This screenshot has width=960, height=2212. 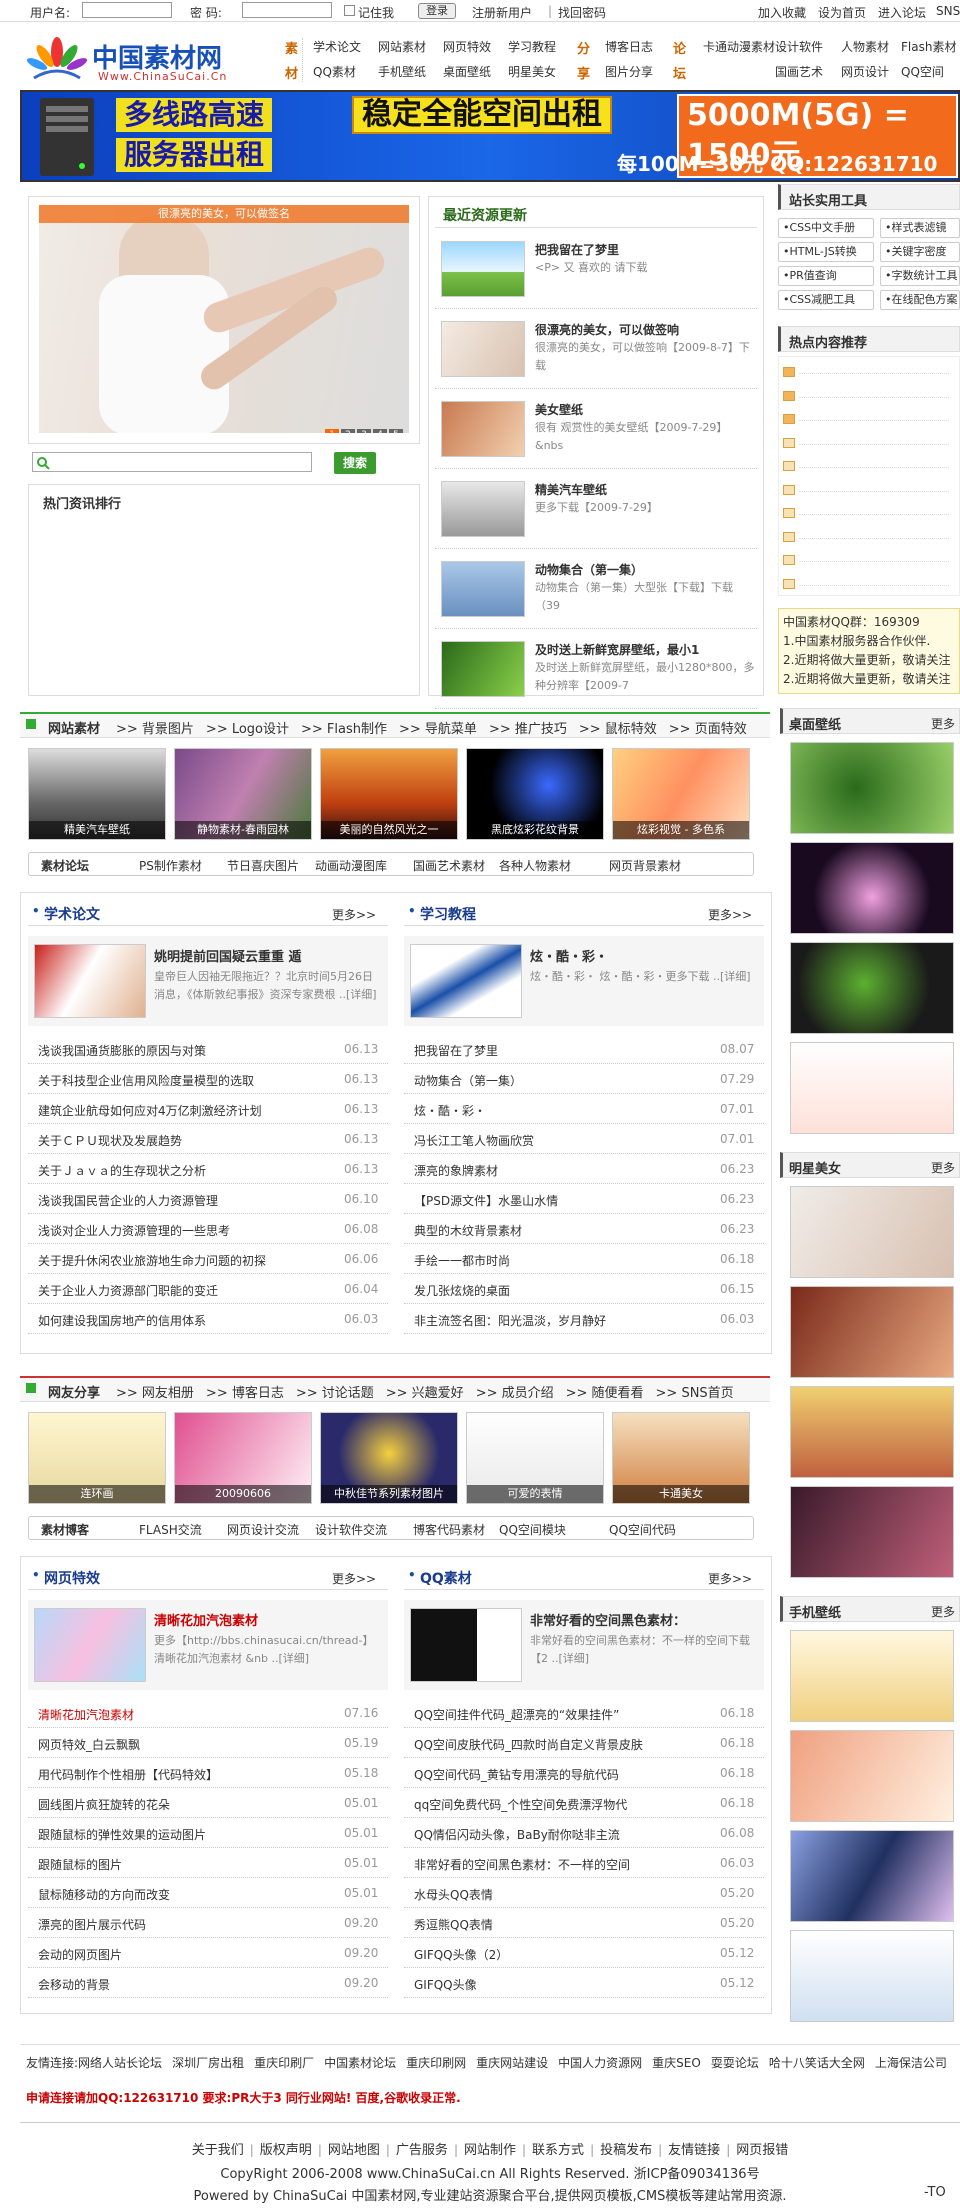 What do you see at coordinates (826, 228) in the screenshot?
I see `tool-link: •CSS中文手册` at bounding box center [826, 228].